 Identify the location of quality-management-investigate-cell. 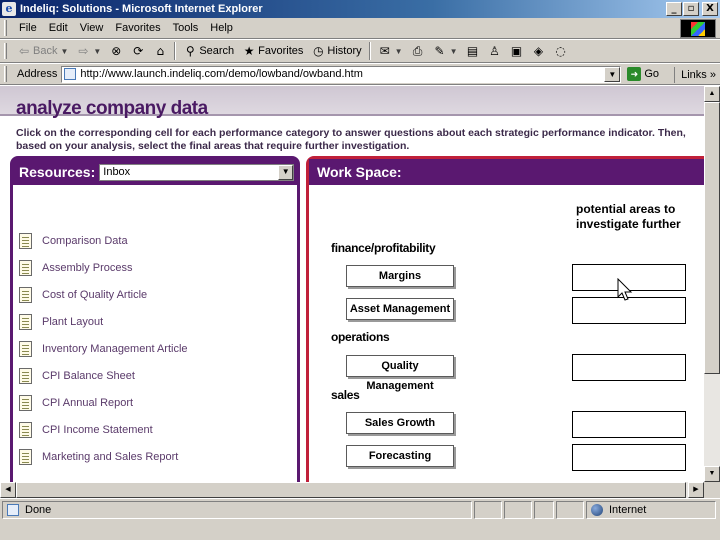
(629, 367).